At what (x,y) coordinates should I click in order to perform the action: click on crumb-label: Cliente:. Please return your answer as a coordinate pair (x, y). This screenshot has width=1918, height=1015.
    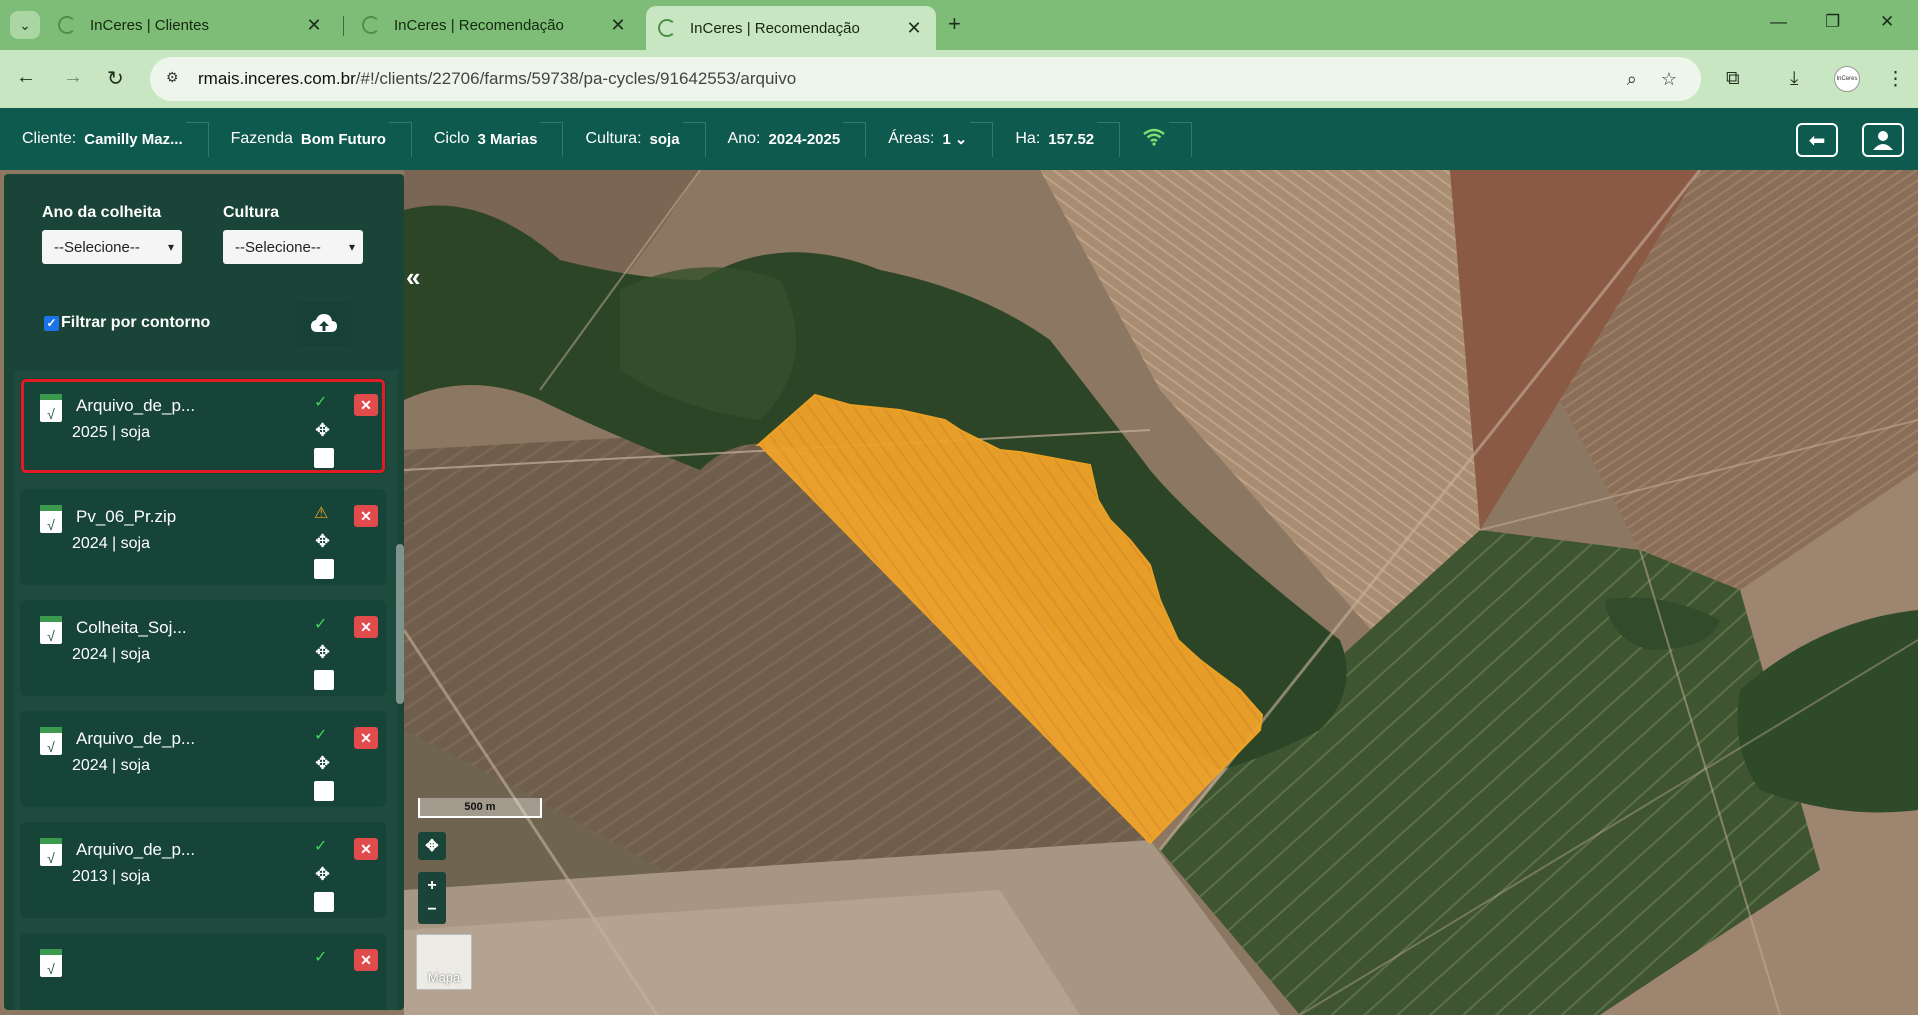
    Looking at the image, I should click on (49, 138).